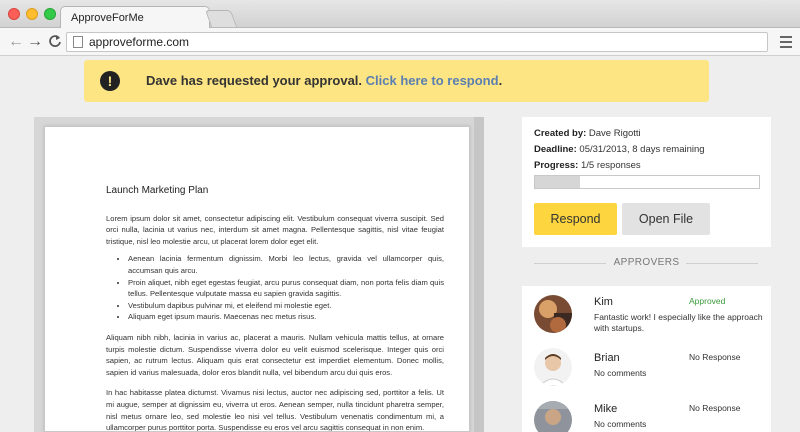 This screenshot has height=432, width=800. I want to click on progress-bar-fill, so click(557, 182).